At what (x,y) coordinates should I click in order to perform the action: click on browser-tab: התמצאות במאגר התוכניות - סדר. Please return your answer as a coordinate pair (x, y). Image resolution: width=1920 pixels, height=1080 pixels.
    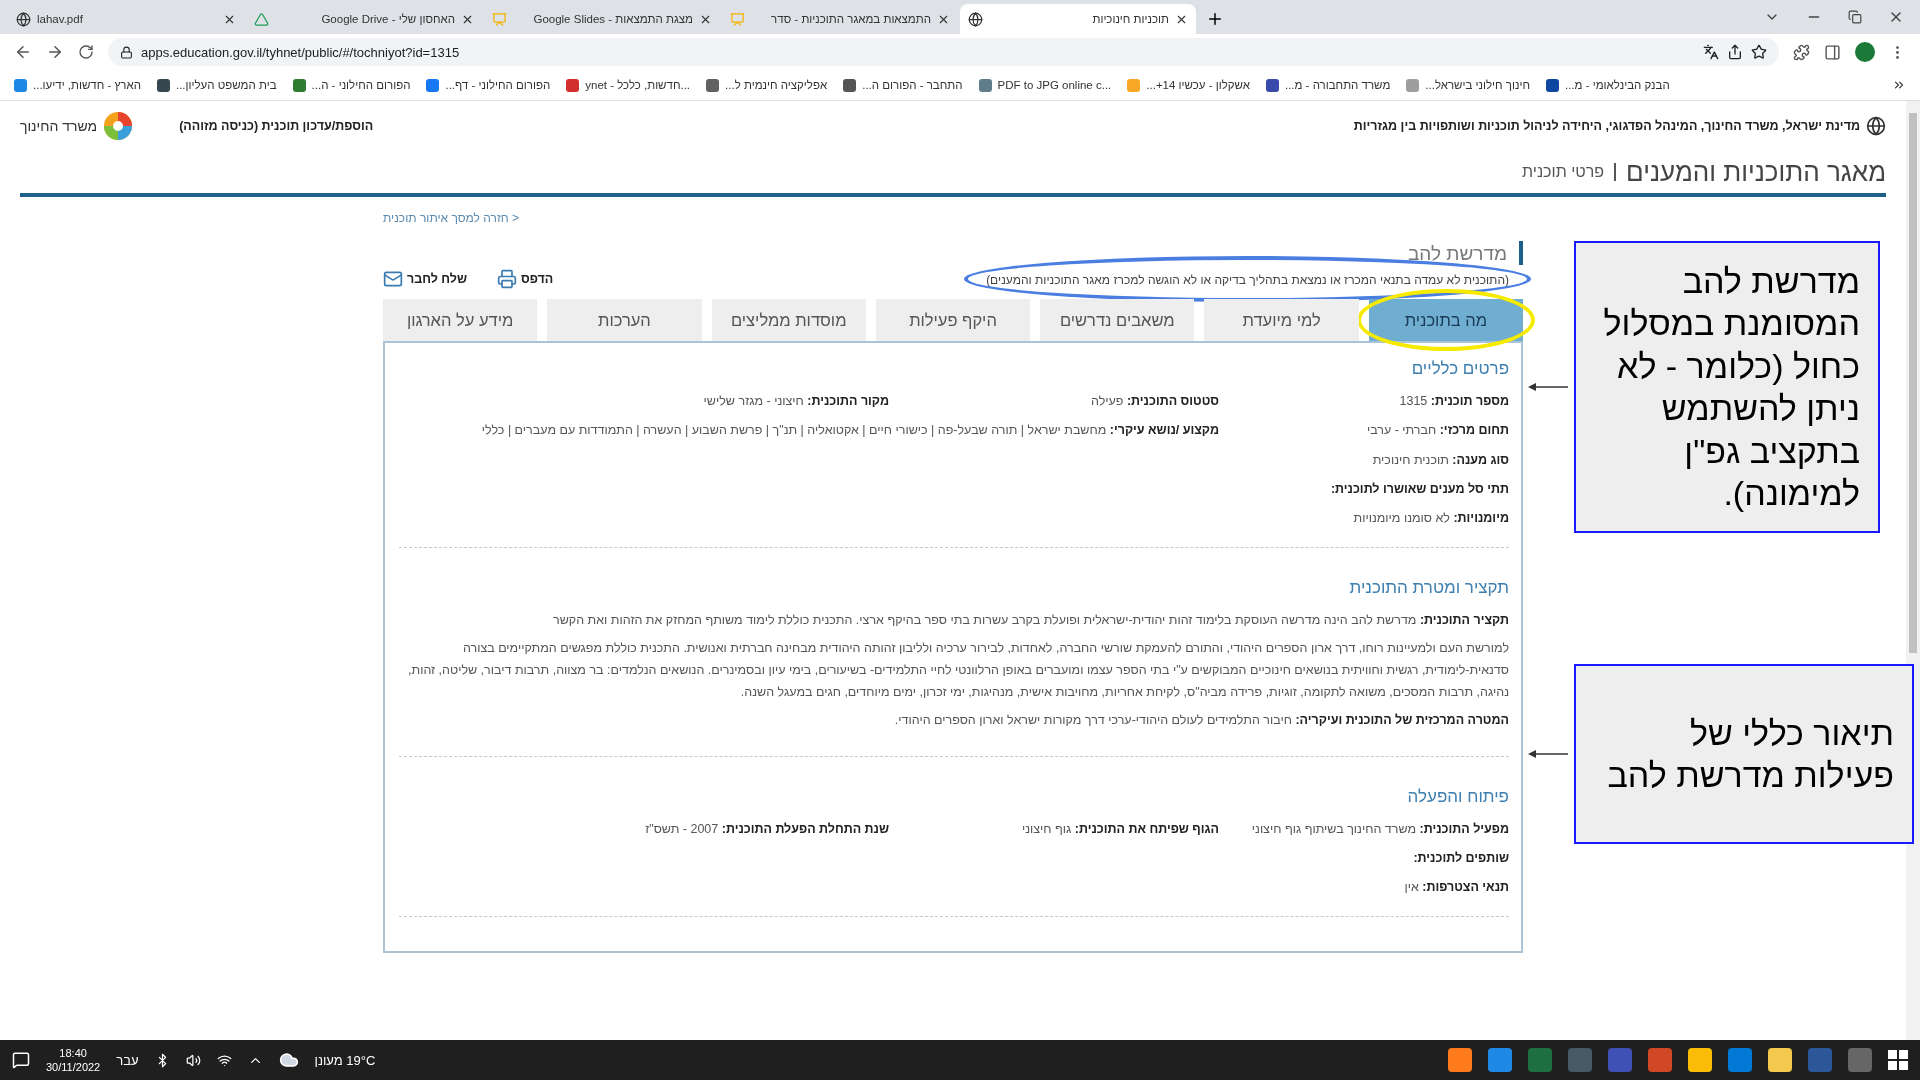
    Looking at the image, I should click on (840, 19).